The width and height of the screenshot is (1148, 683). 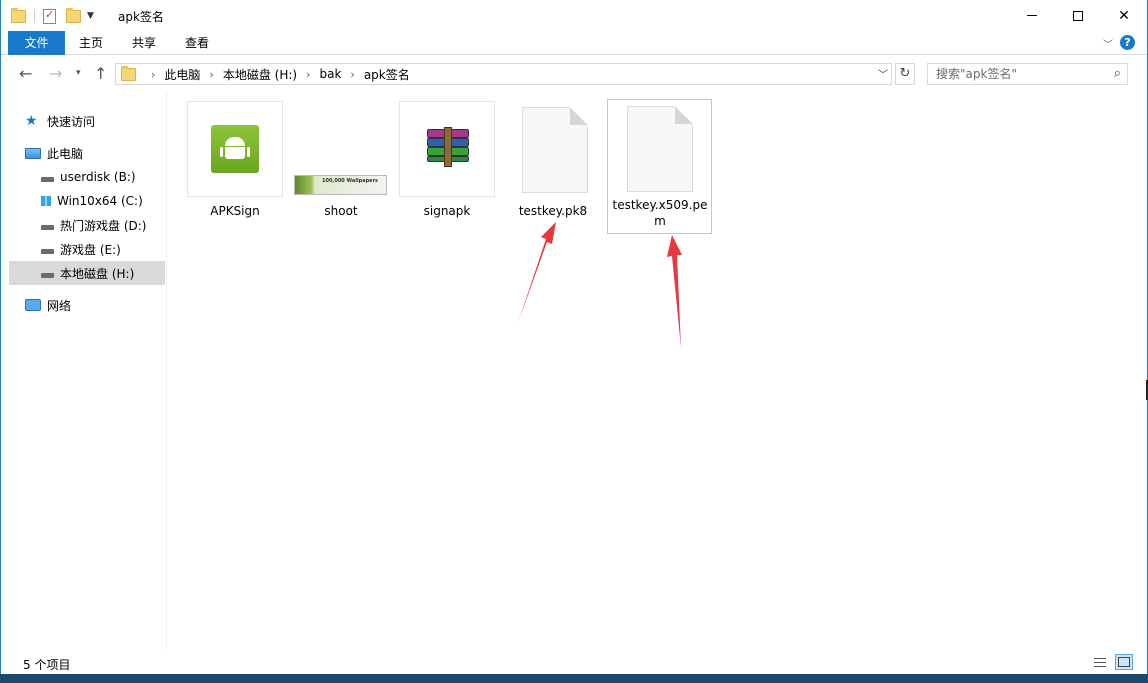 I want to click on search-box: ⌕, so click(x=1027, y=74).